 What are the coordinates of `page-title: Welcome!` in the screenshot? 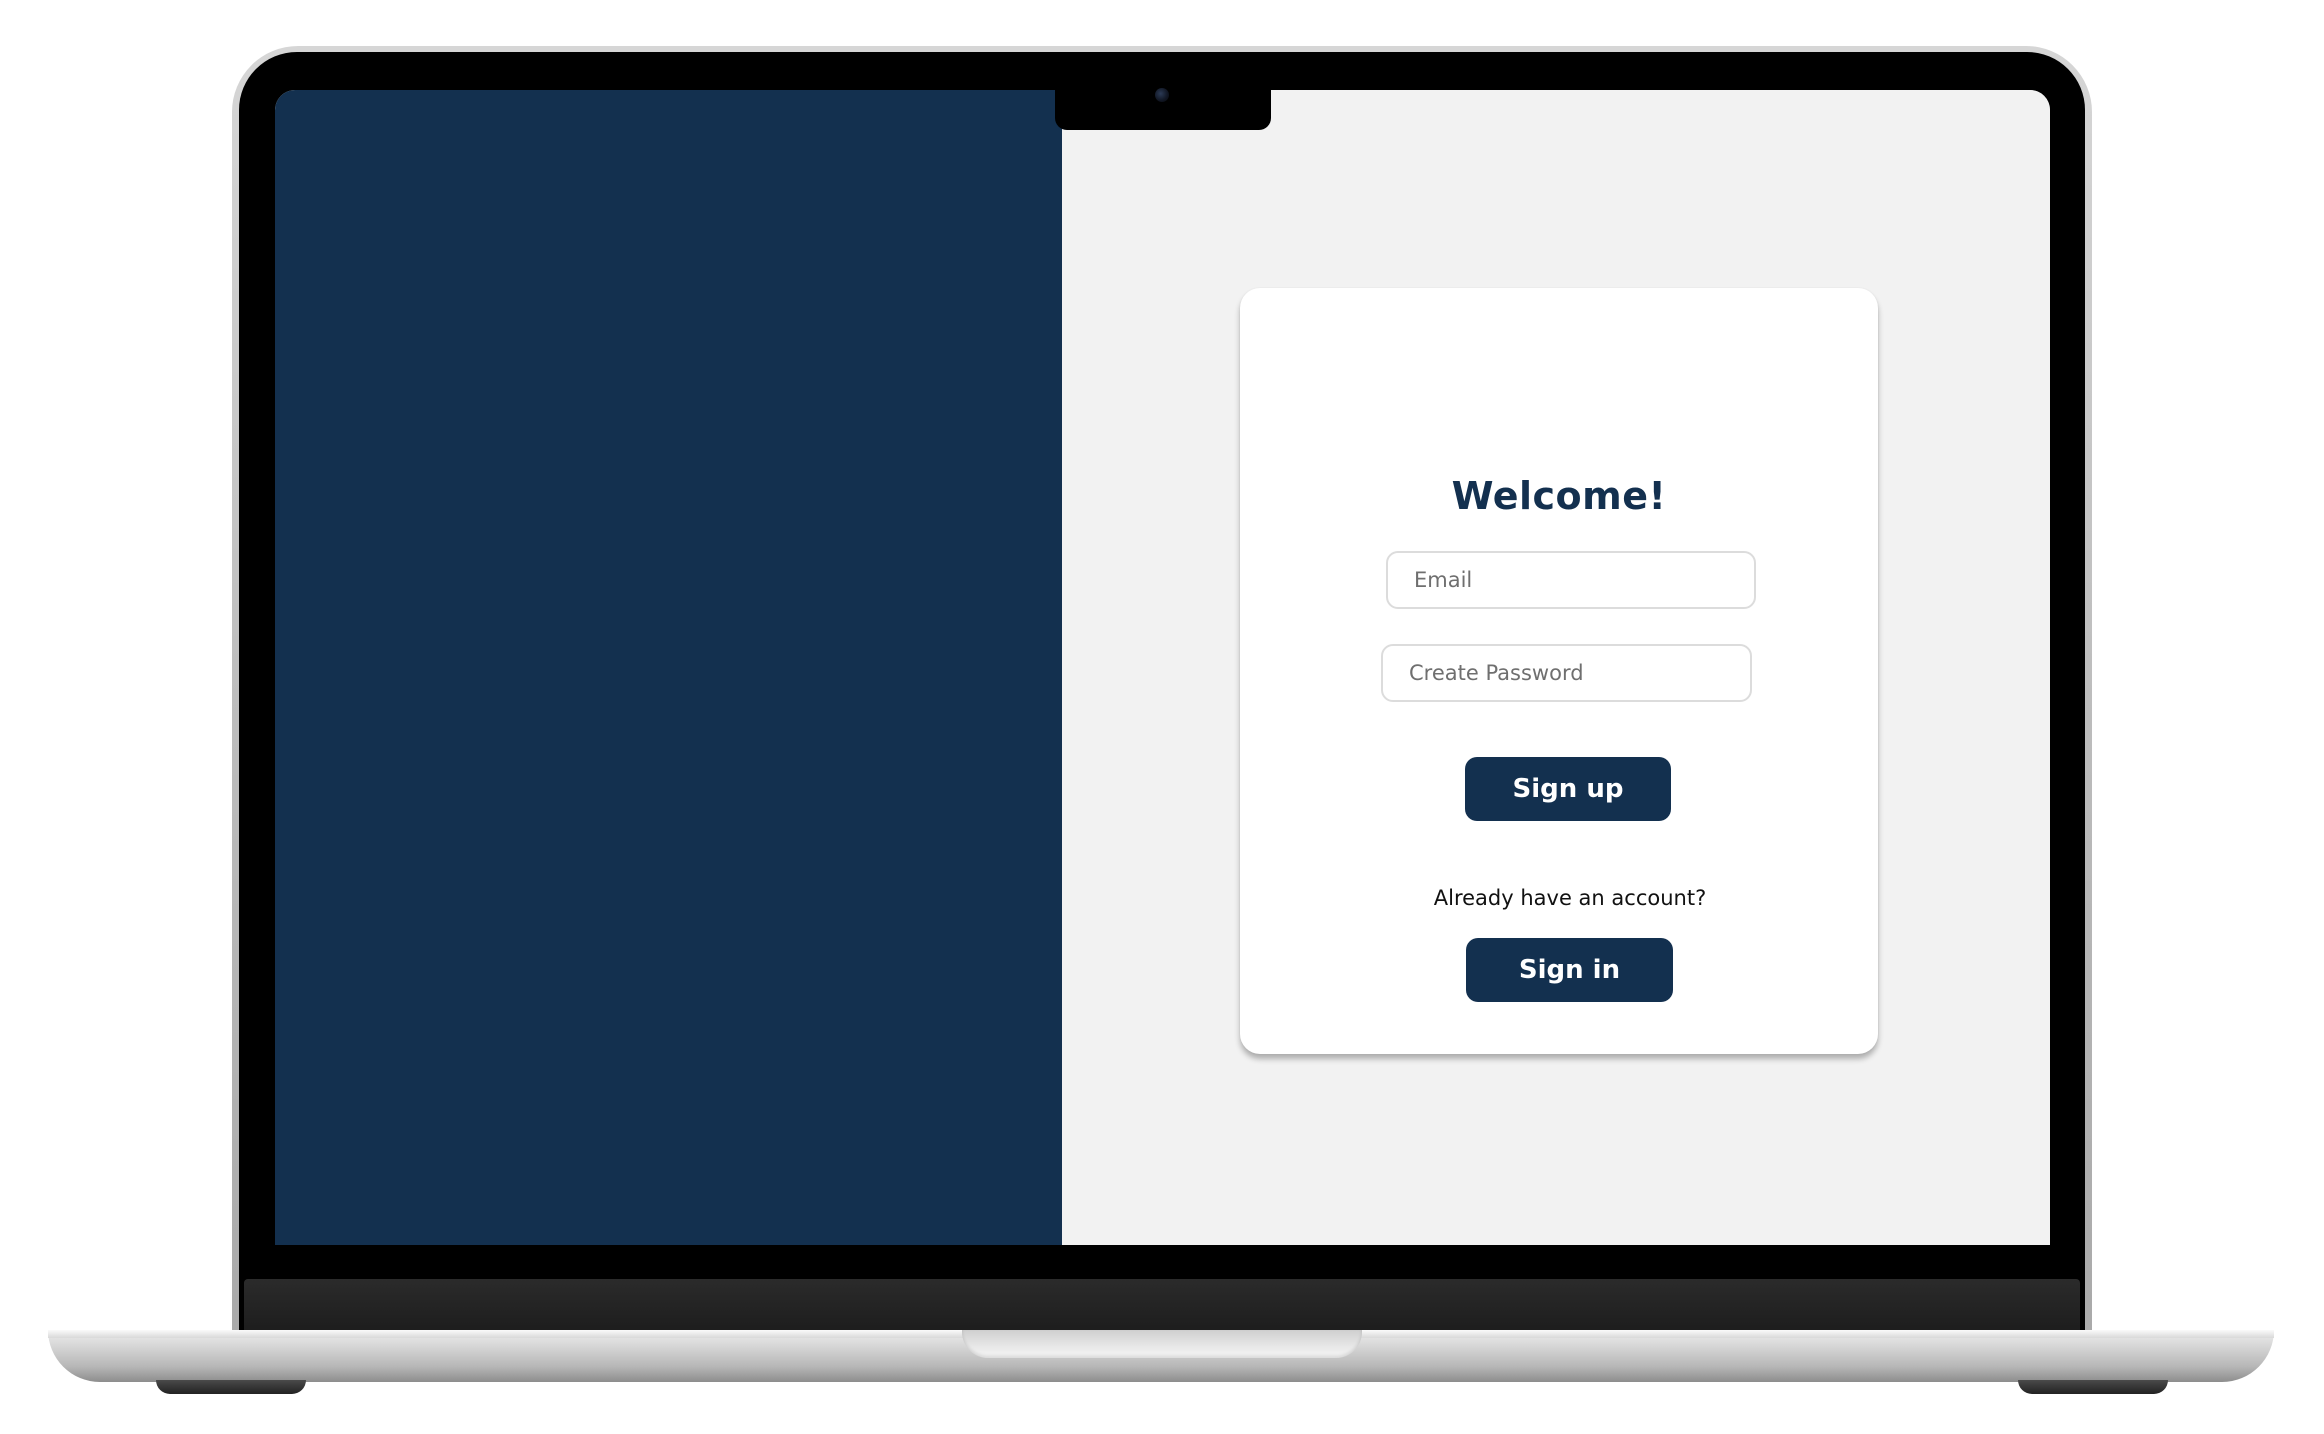 It's located at (1559, 496).